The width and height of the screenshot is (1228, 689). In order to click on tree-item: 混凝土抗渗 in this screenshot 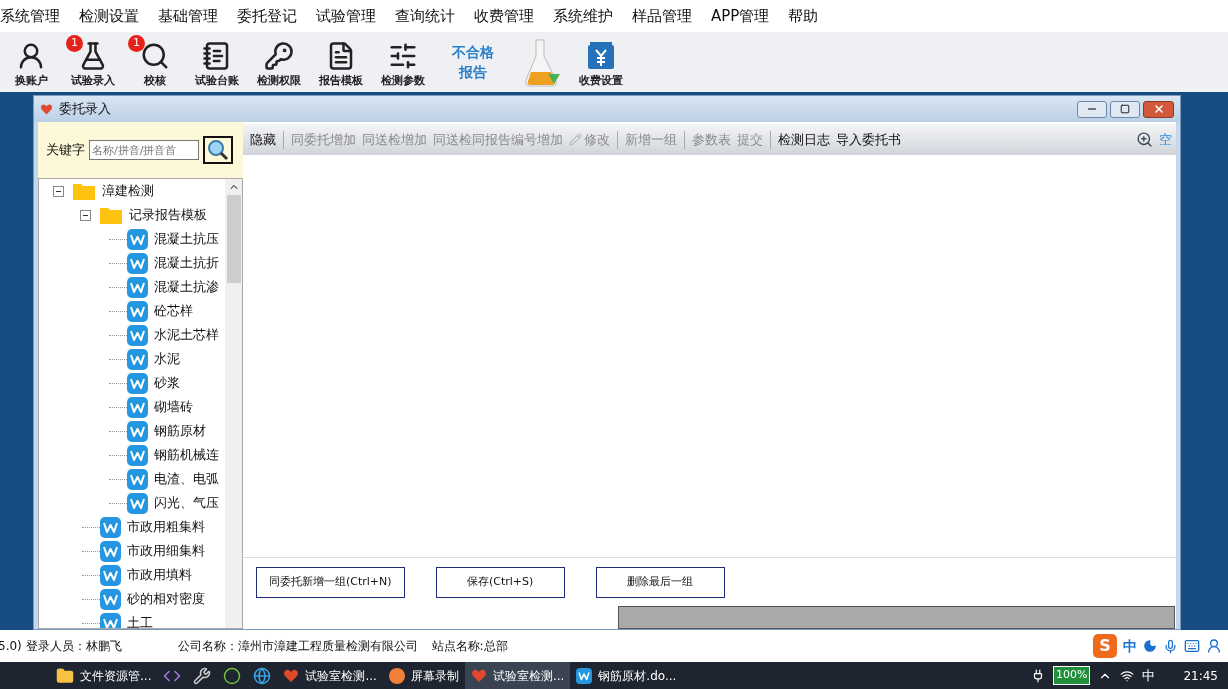, I will do `click(186, 287)`.